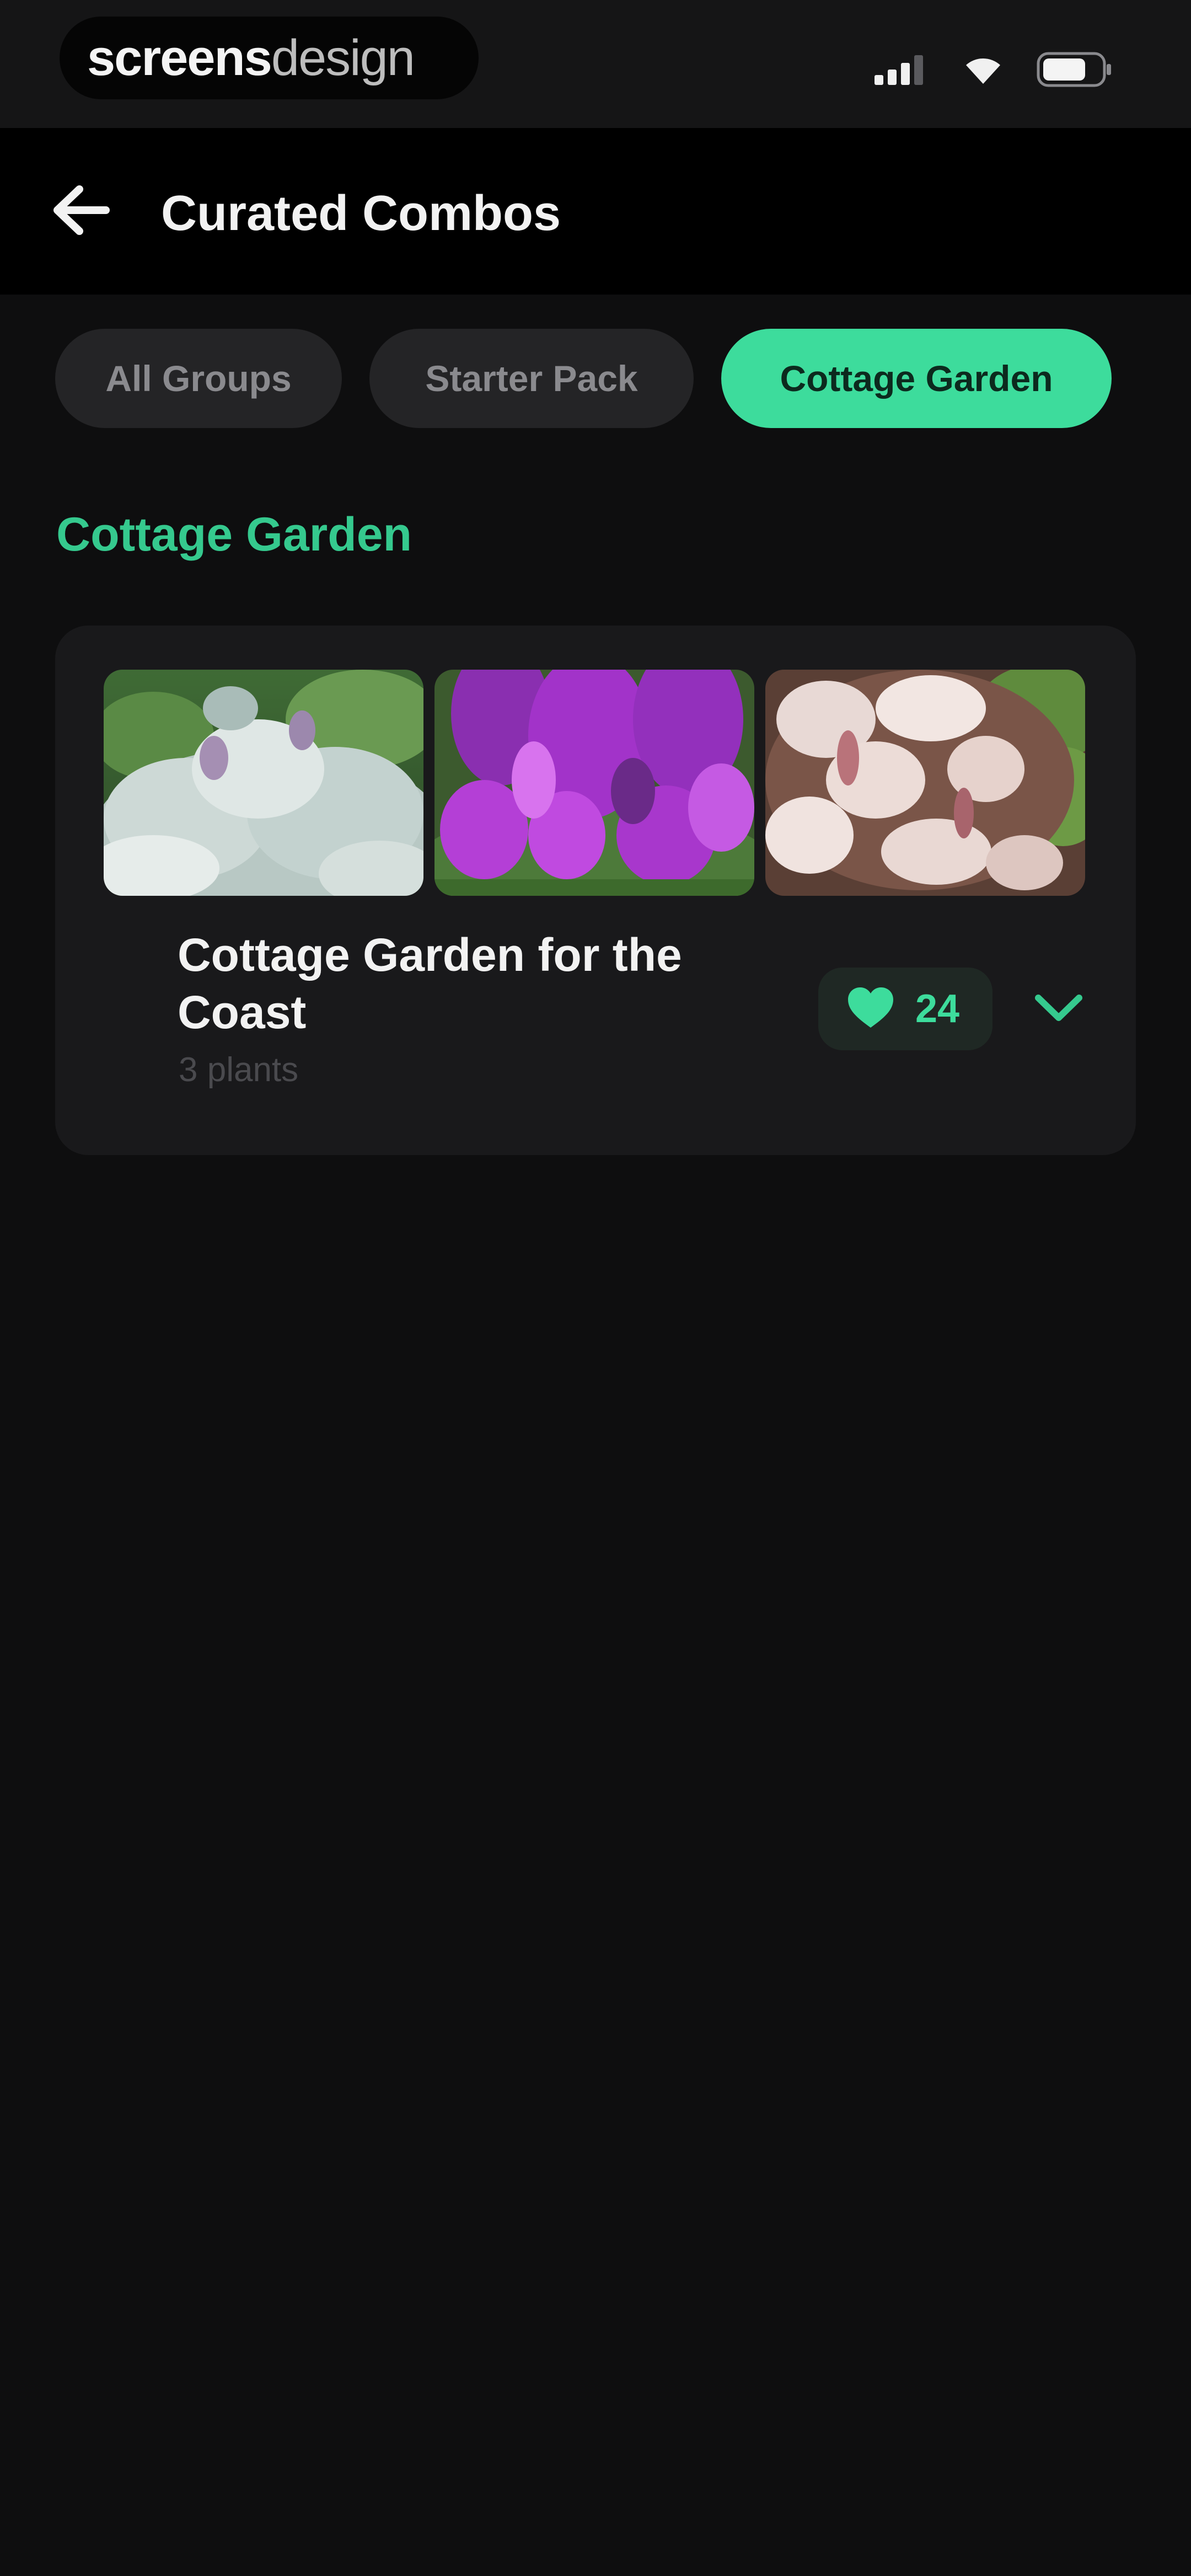 This screenshot has width=1191, height=2576. What do you see at coordinates (1075, 71) in the screenshot?
I see `battery-icon` at bounding box center [1075, 71].